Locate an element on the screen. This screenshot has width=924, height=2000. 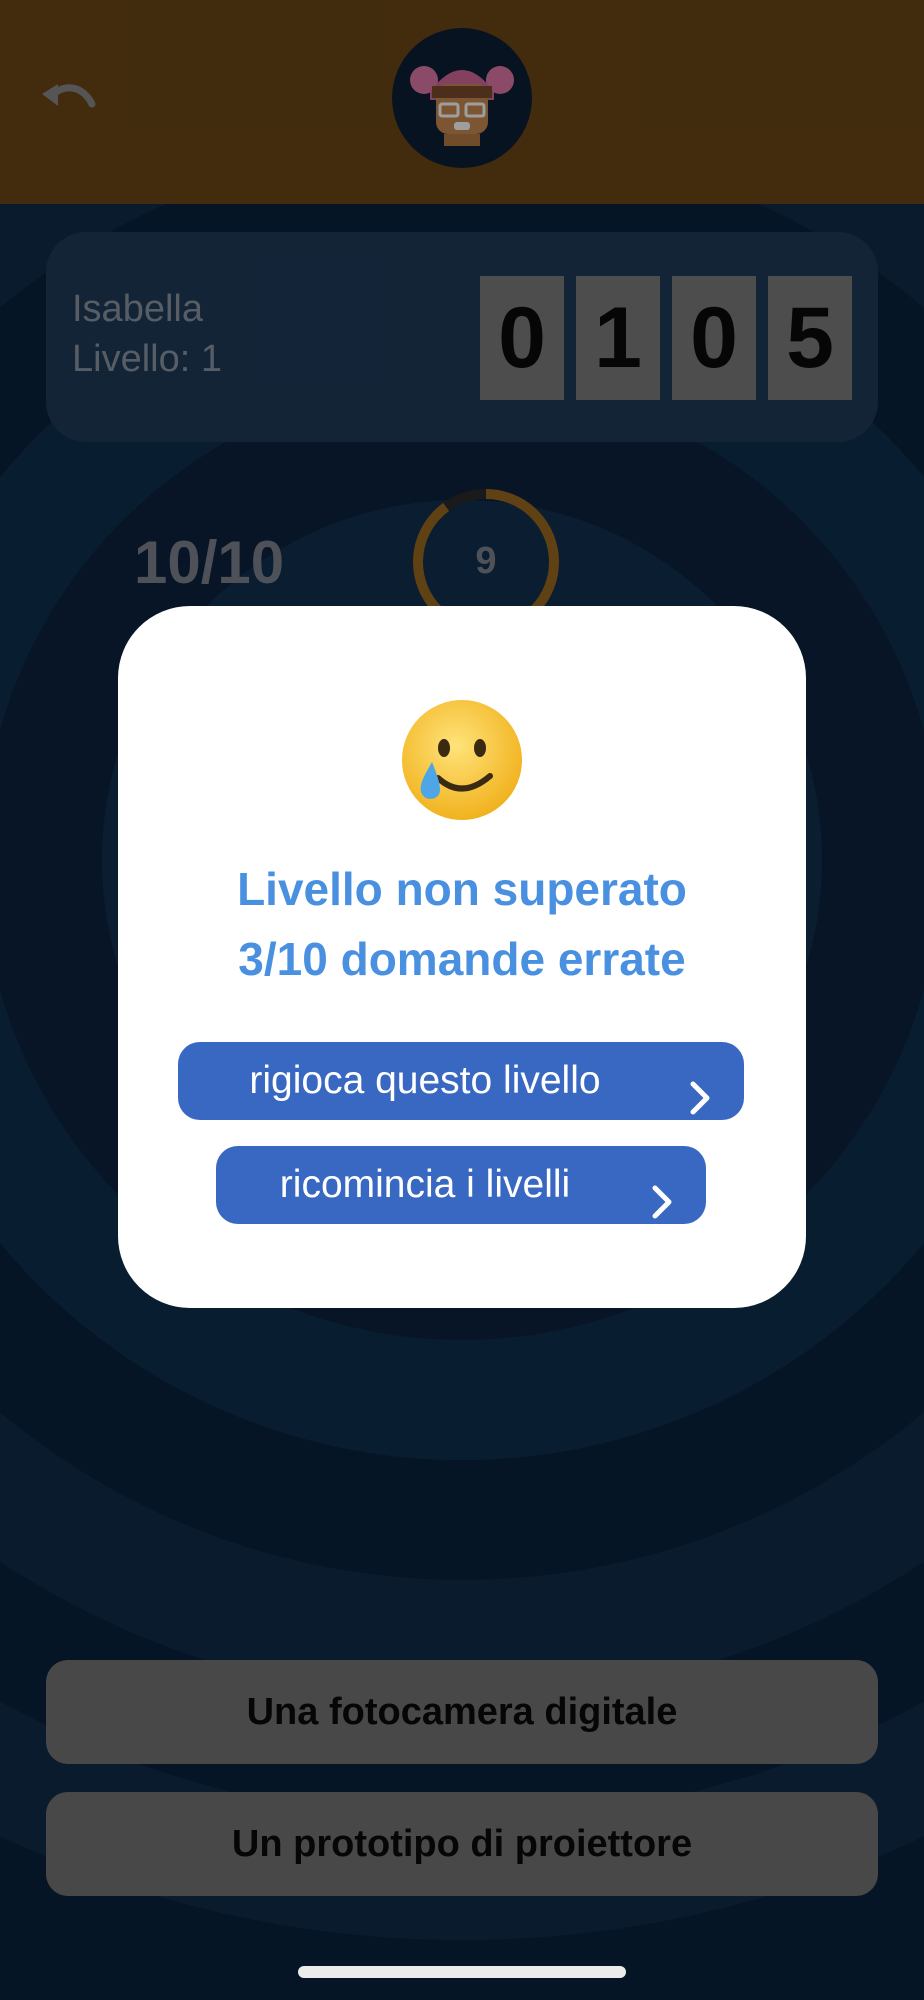
dialog-subtitle: 3/10 domande errate is located at coordinates (462, 959).